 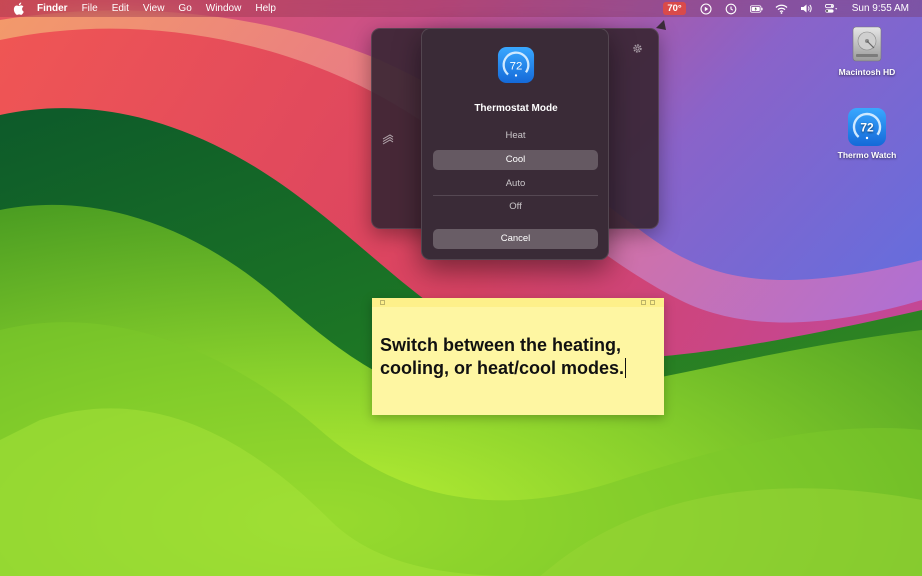 I want to click on menu-help: Help, so click(x=265, y=8).